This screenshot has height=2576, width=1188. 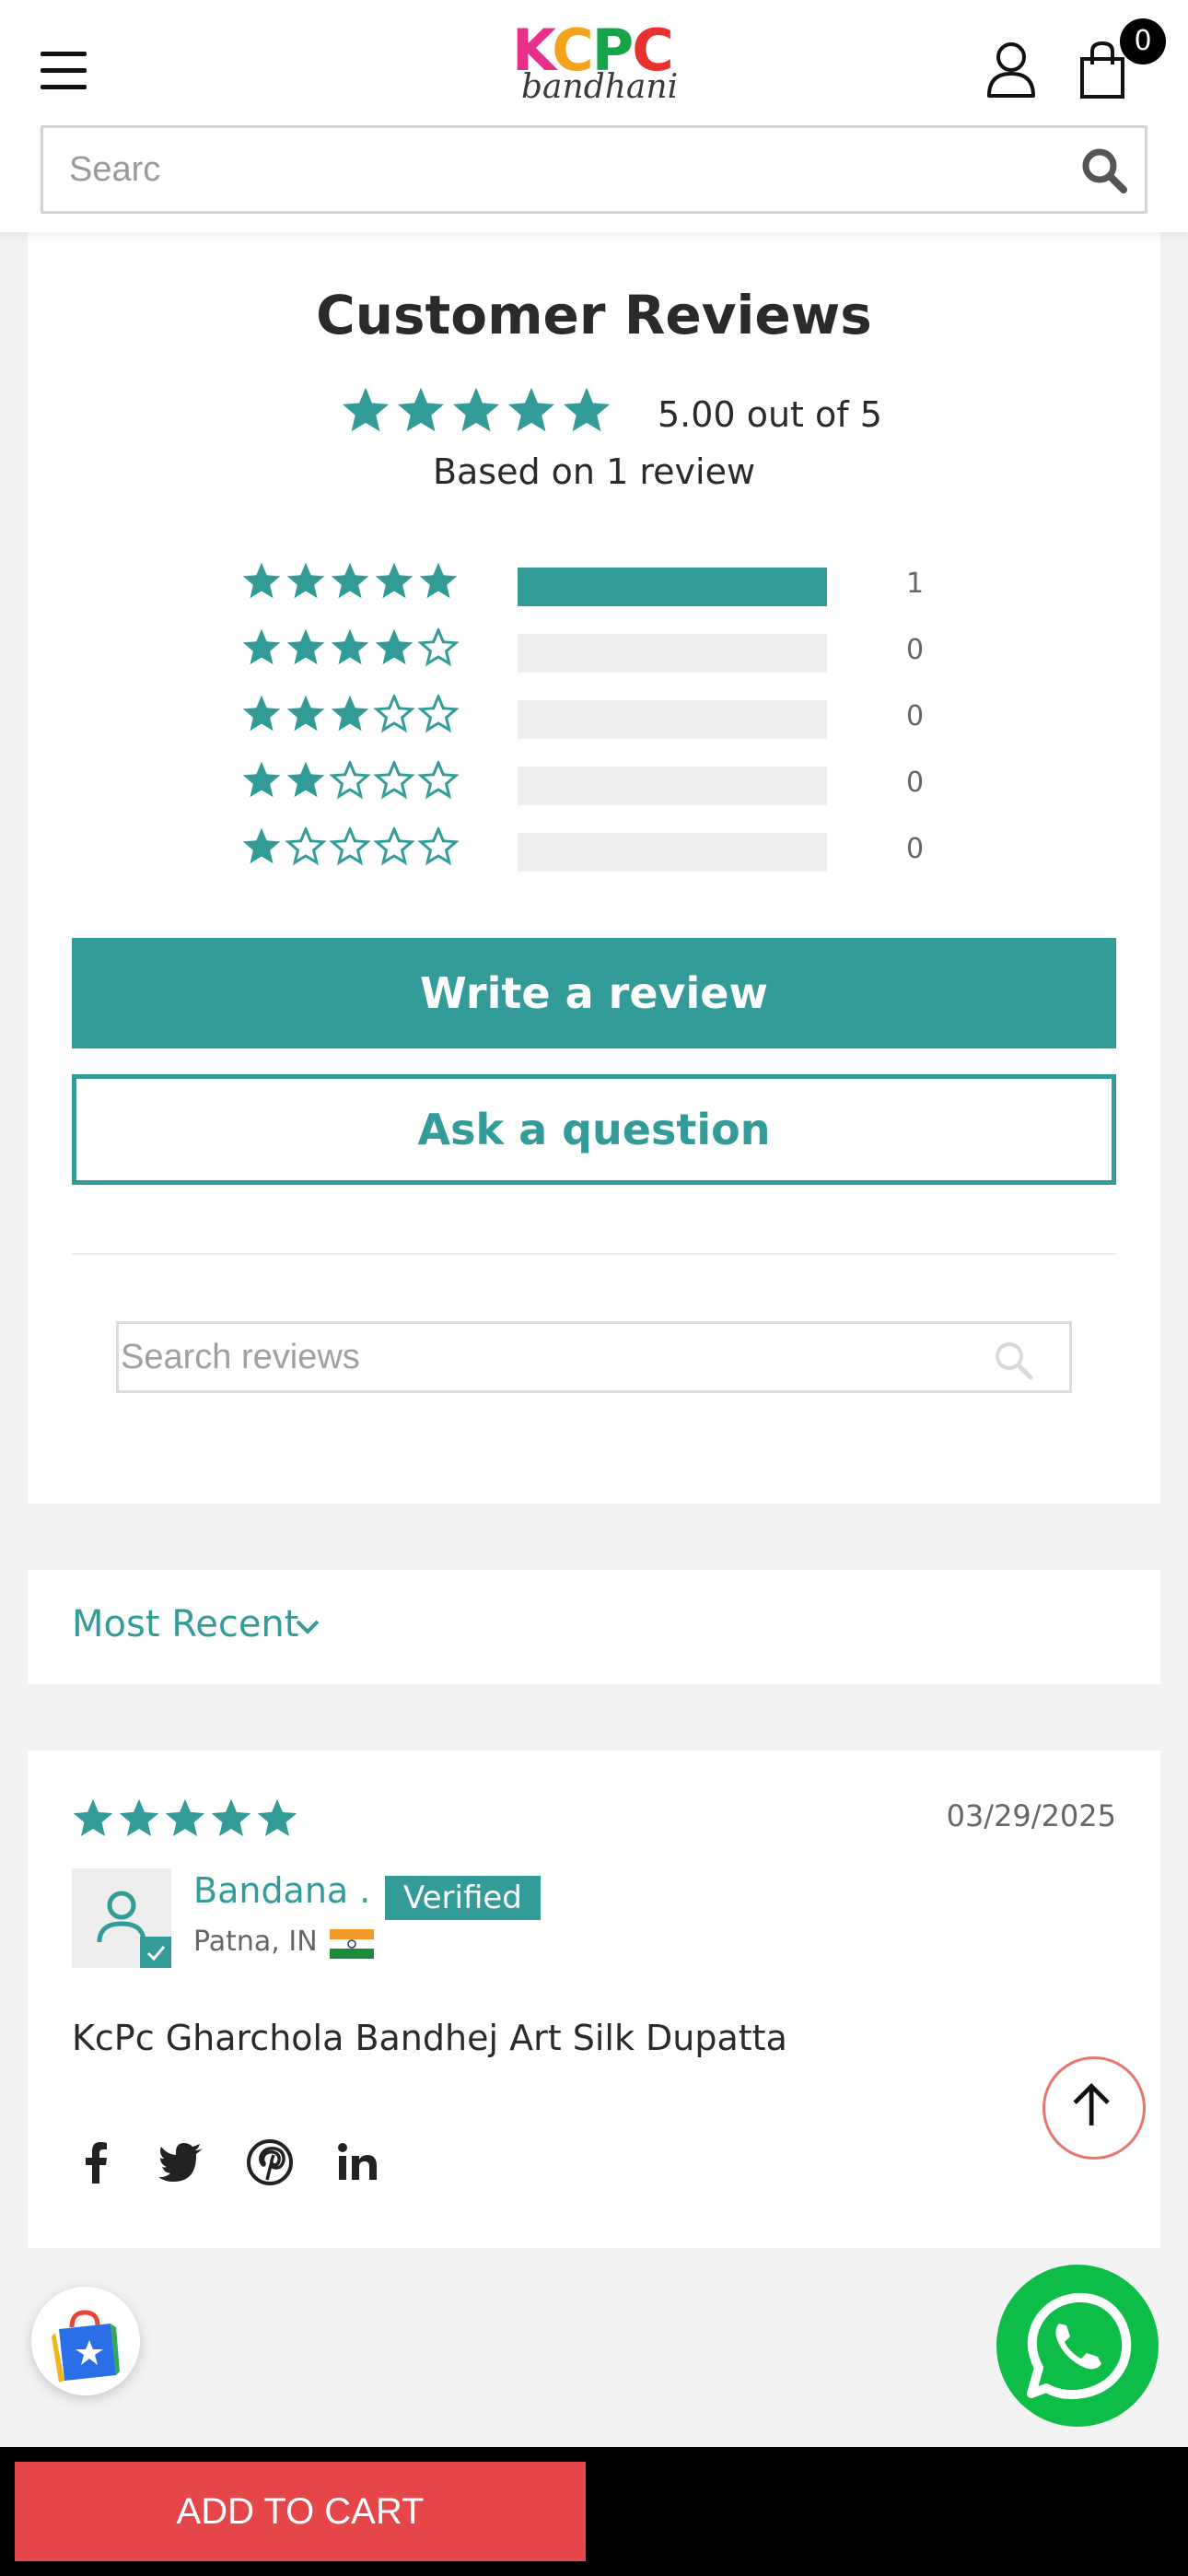 I want to click on account-icon, so click(x=1011, y=70).